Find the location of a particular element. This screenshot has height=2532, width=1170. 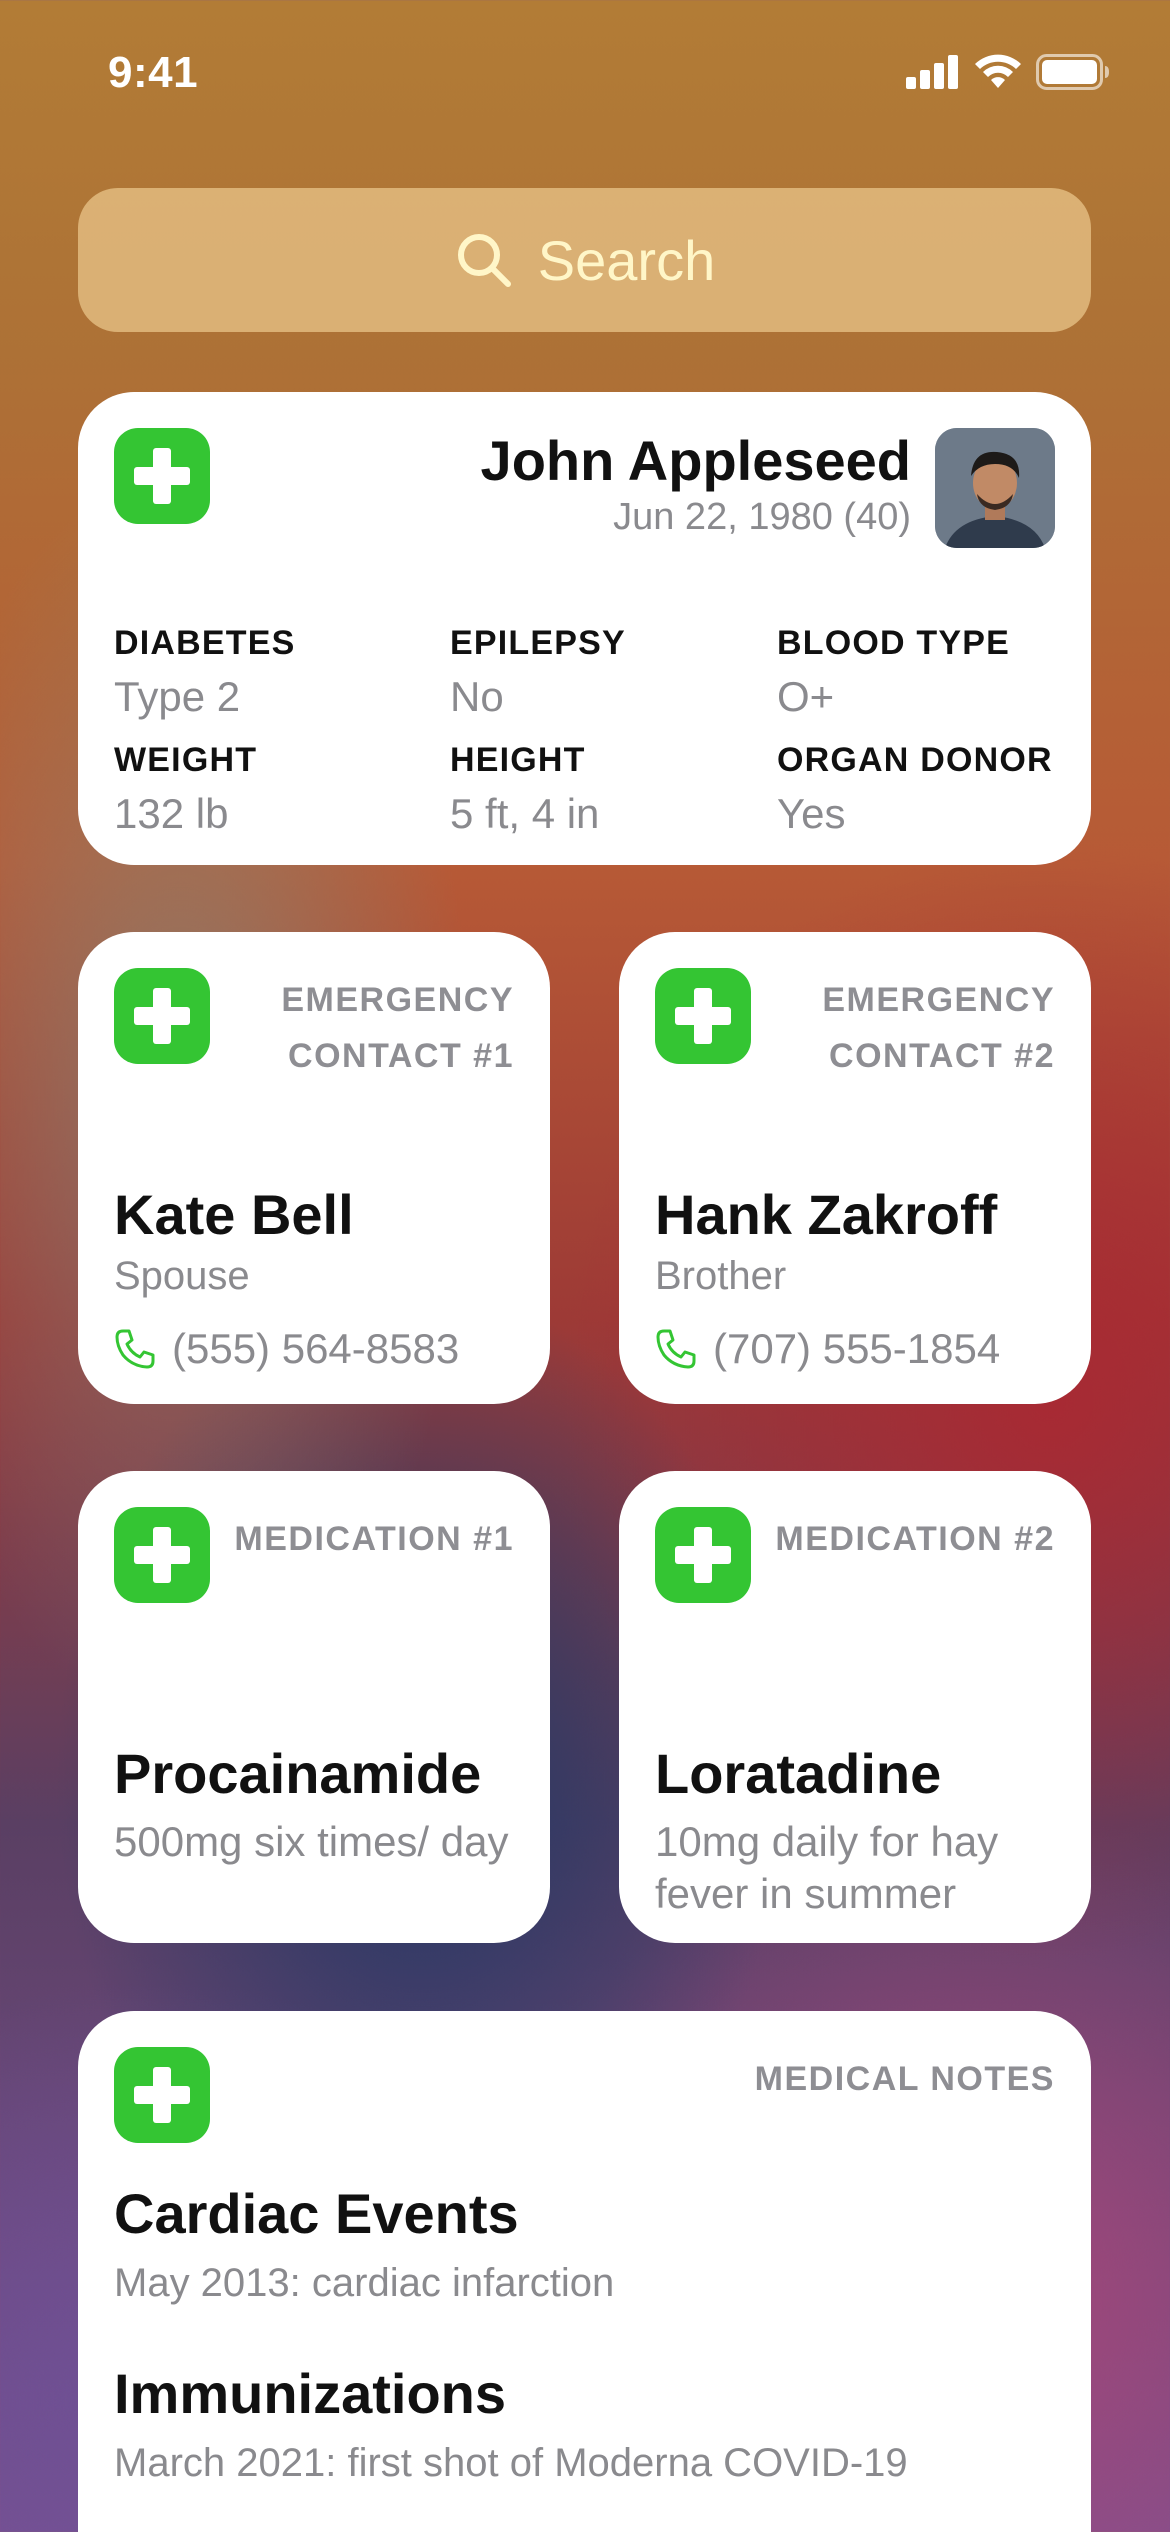

info-label: DIABETES is located at coordinates (205, 643).